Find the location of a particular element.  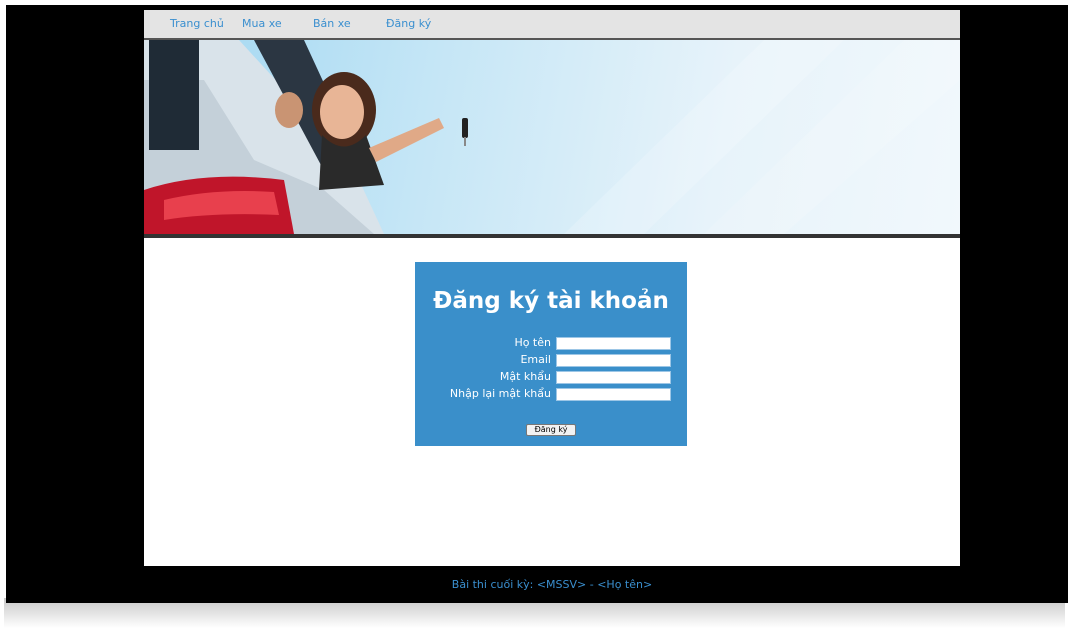

footer-text: Bài thi cuối kỳ: <MSSV> - <Họ tên> is located at coordinates (552, 584).